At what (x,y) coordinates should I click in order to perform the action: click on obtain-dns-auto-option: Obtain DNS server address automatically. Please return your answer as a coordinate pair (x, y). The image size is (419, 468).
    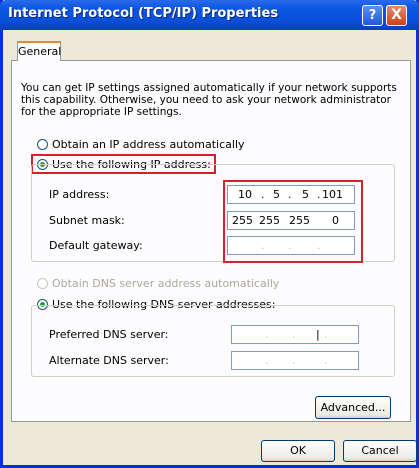
    Looking at the image, I should click on (158, 283).